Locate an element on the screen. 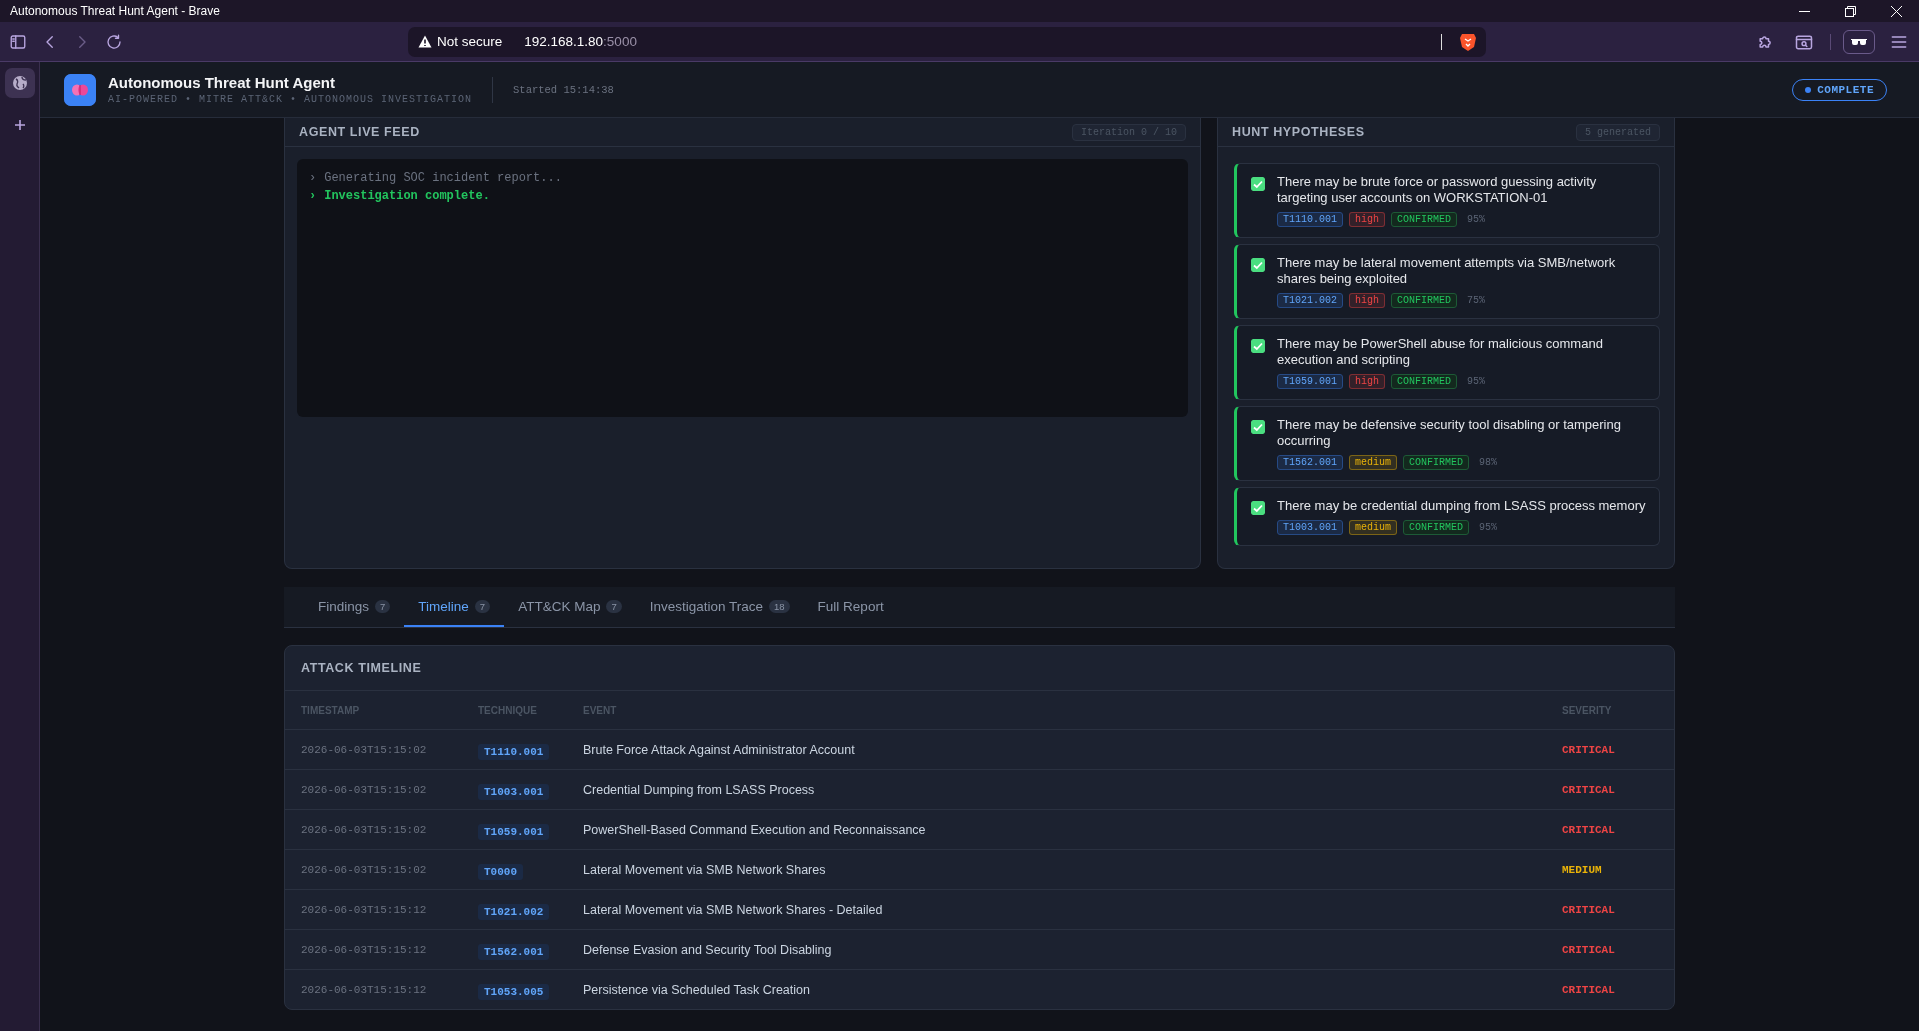 The height and width of the screenshot is (1031, 1919). window-title: Autonomous Threat Hunt Agent - Brave is located at coordinates (114, 11).